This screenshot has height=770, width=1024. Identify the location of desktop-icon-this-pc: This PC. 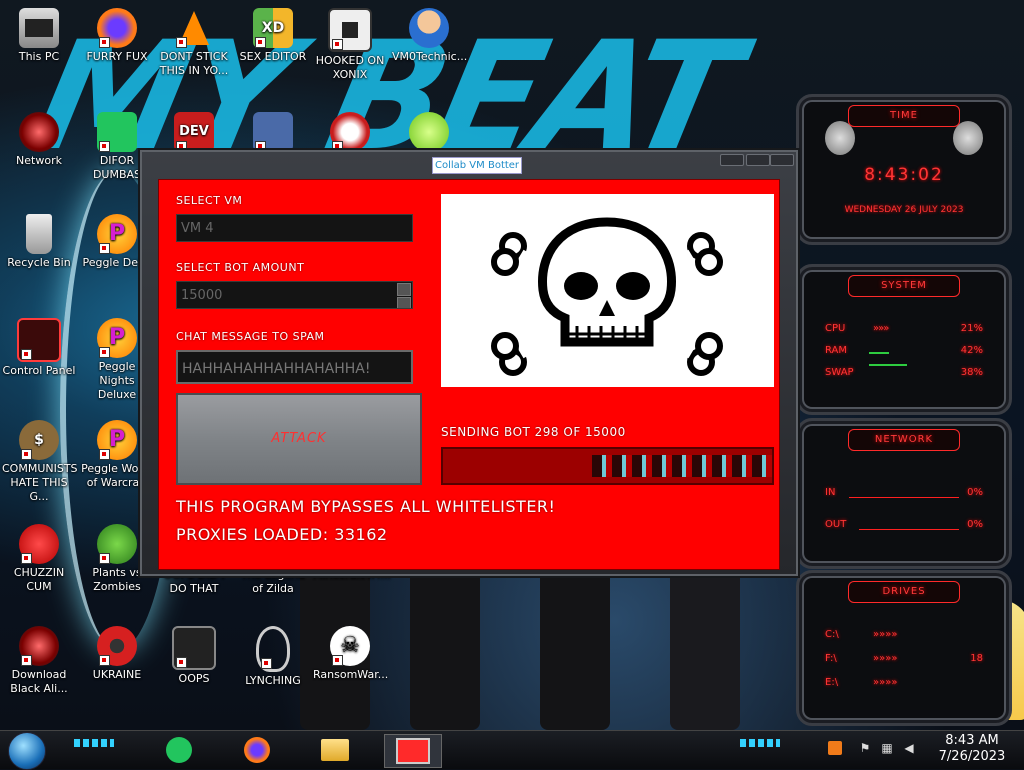
(39, 36).